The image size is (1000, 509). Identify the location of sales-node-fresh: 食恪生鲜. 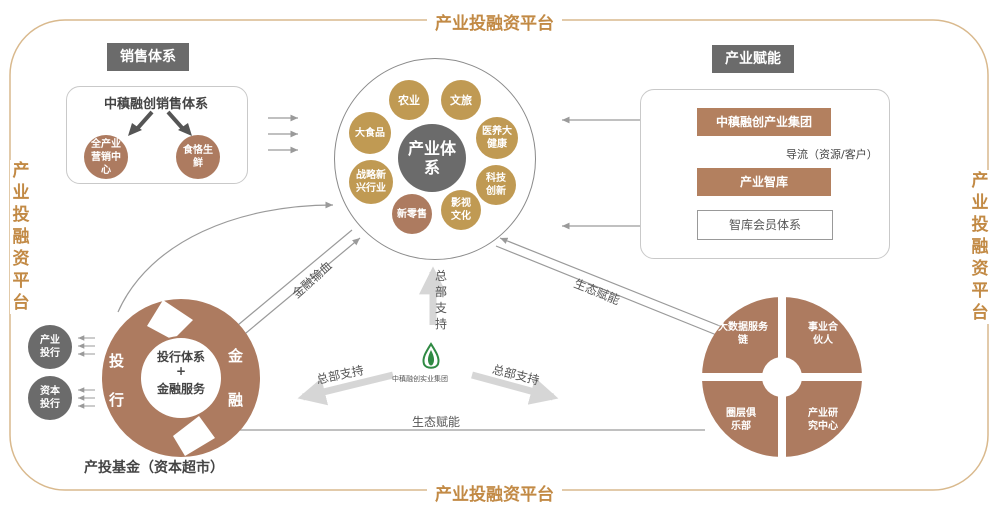
(198, 157).